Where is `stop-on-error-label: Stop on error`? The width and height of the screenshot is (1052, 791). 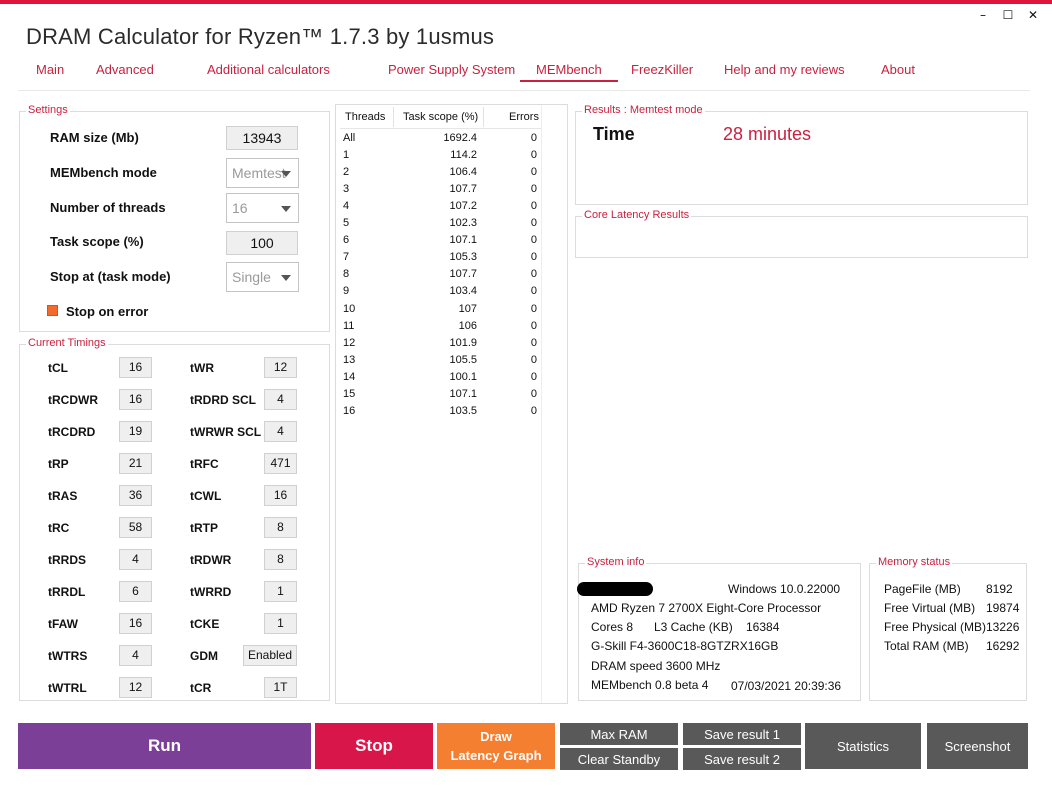
stop-on-error-label: Stop on error is located at coordinates (107, 311).